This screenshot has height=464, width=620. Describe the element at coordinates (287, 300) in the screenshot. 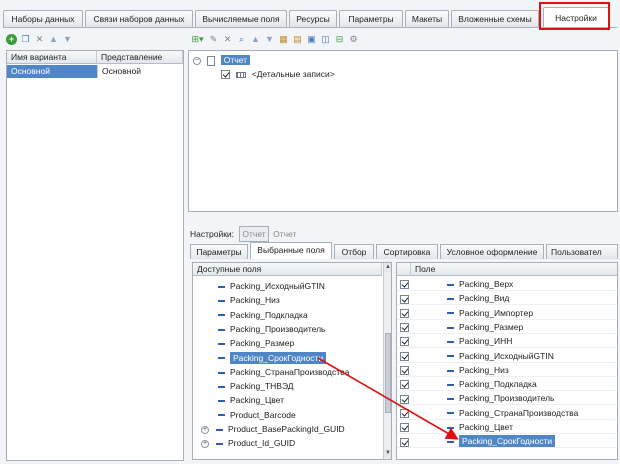

I see `available-field-item: Packing_Низ` at that location.